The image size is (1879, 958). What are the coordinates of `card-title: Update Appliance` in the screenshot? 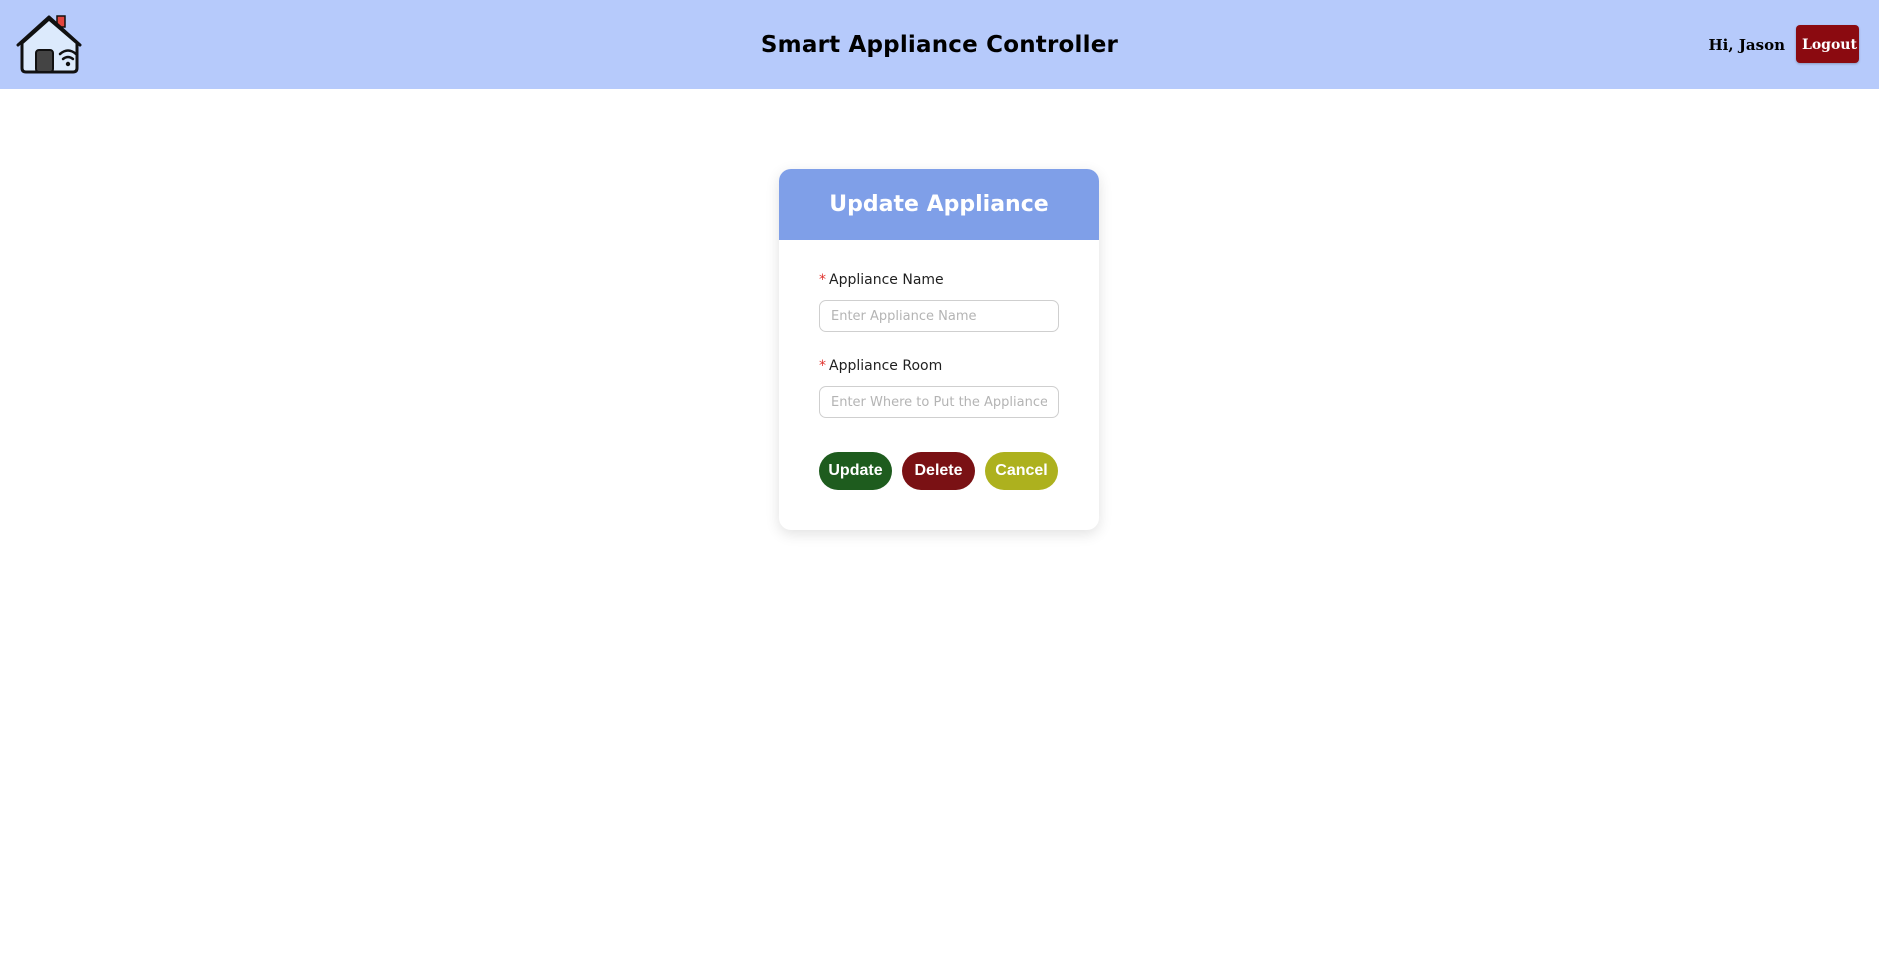 It's located at (939, 204).